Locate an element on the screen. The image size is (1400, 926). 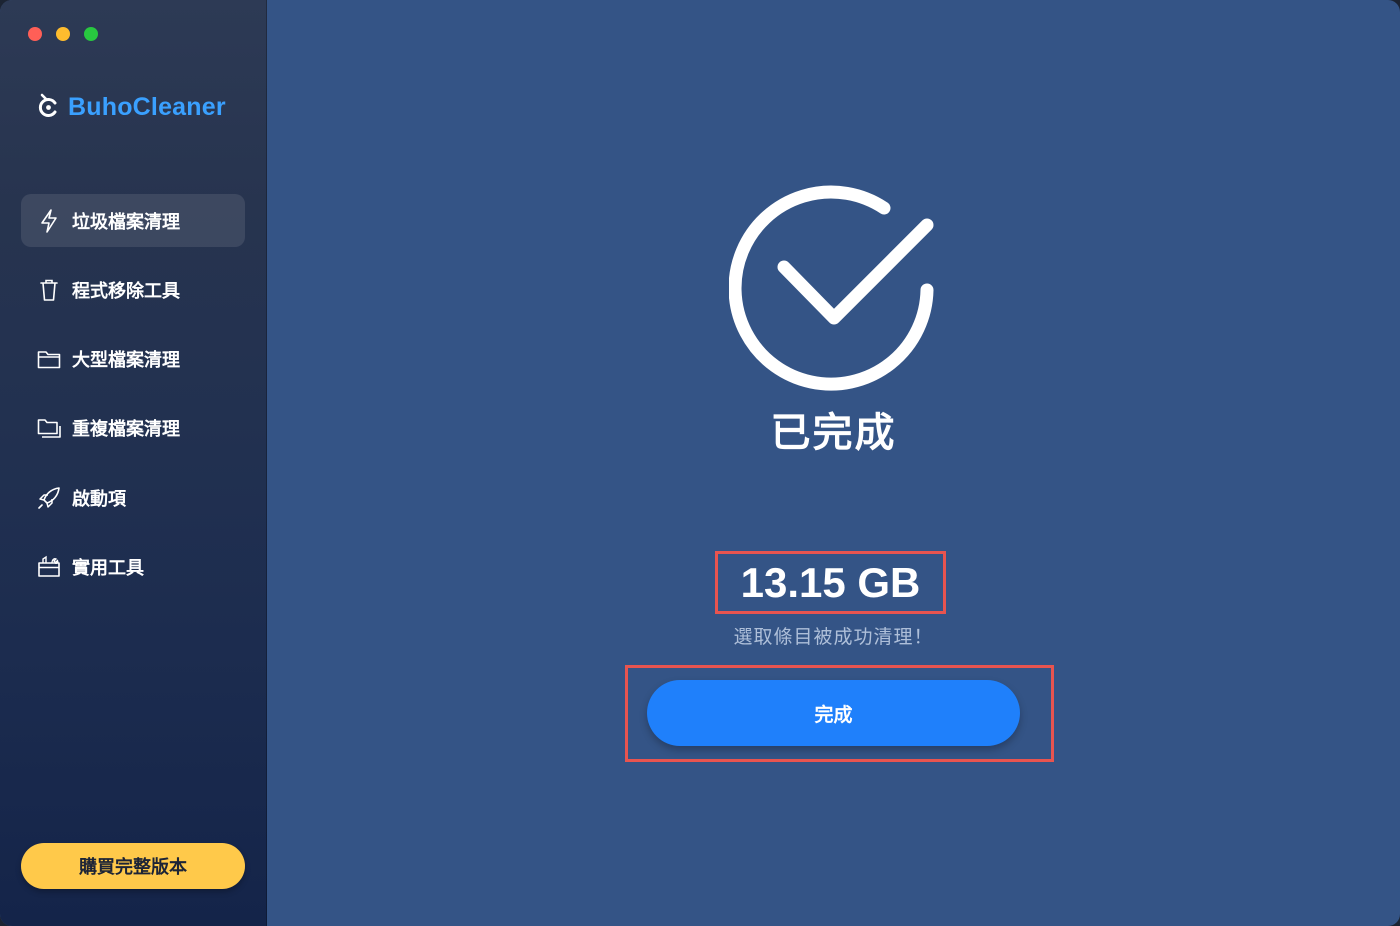
sidebar-item-app-uninstaller: 程式移除工具 is located at coordinates (133, 289).